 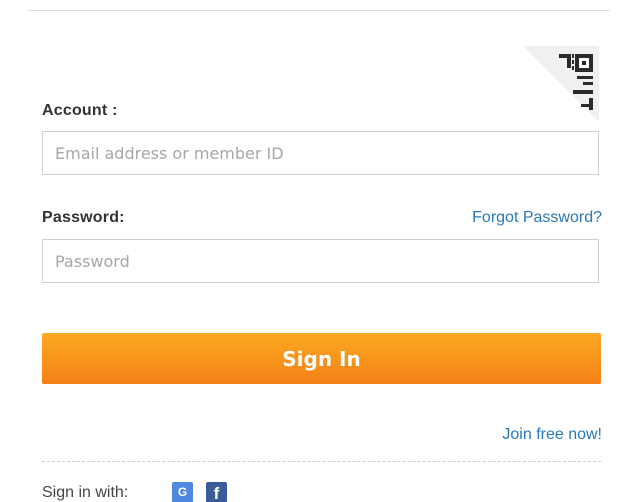 What do you see at coordinates (537, 218) in the screenshot?
I see `forgot-password-link: Forgot Password?` at bounding box center [537, 218].